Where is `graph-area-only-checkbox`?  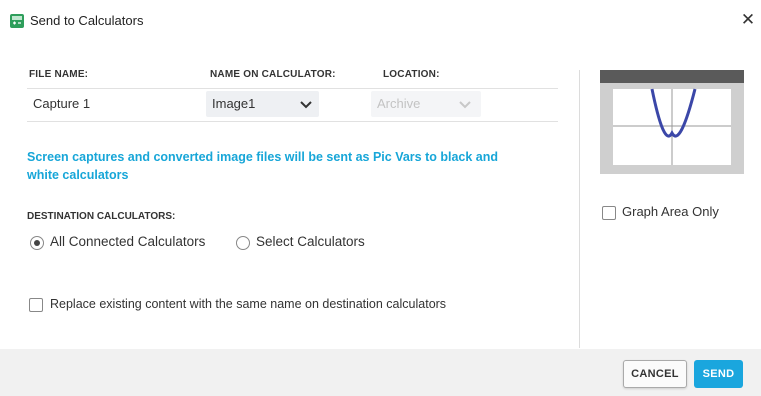
graph-area-only-checkbox is located at coordinates (609, 213).